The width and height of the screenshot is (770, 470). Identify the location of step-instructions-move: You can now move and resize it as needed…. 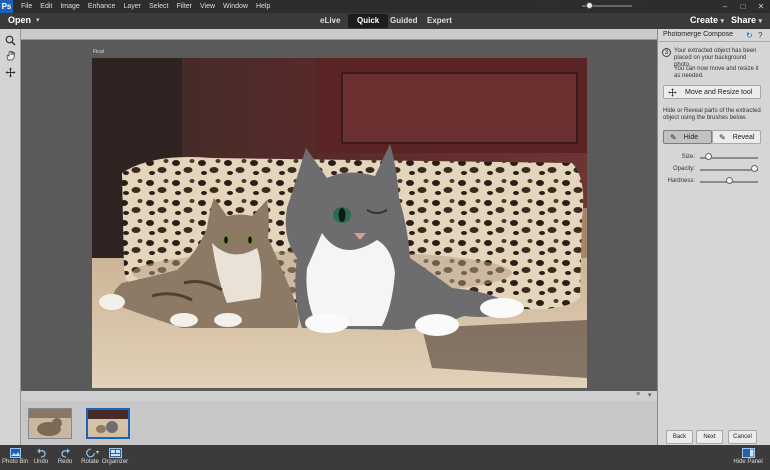
(716, 72).